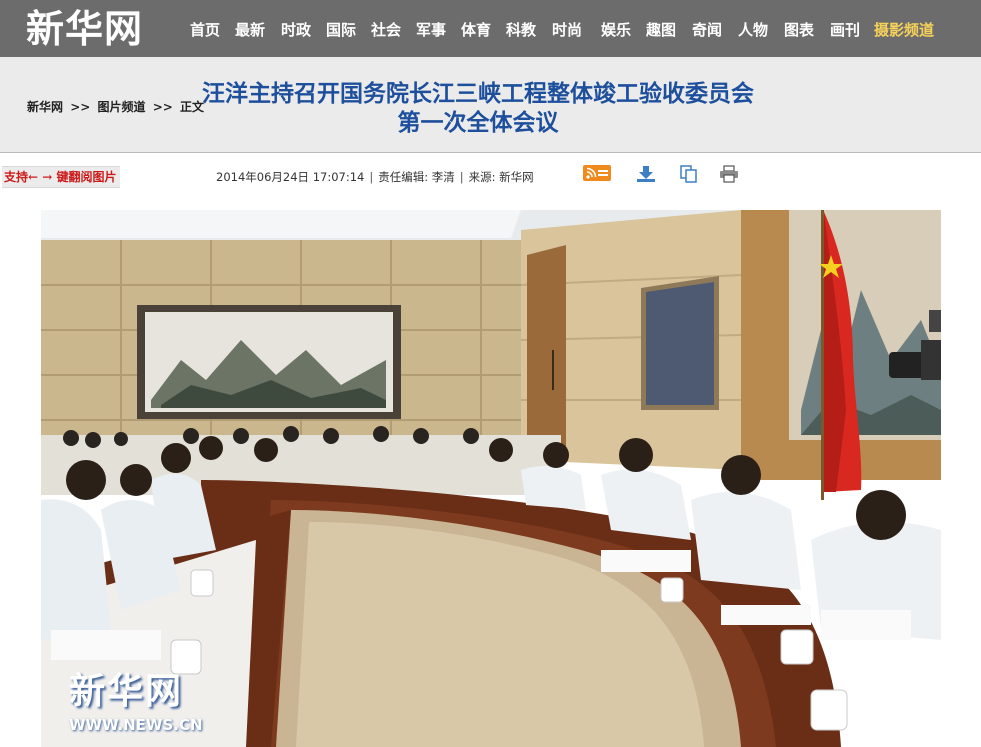 This screenshot has height=747, width=981. What do you see at coordinates (707, 30) in the screenshot?
I see `nav-item-oddities: 奇闻` at bounding box center [707, 30].